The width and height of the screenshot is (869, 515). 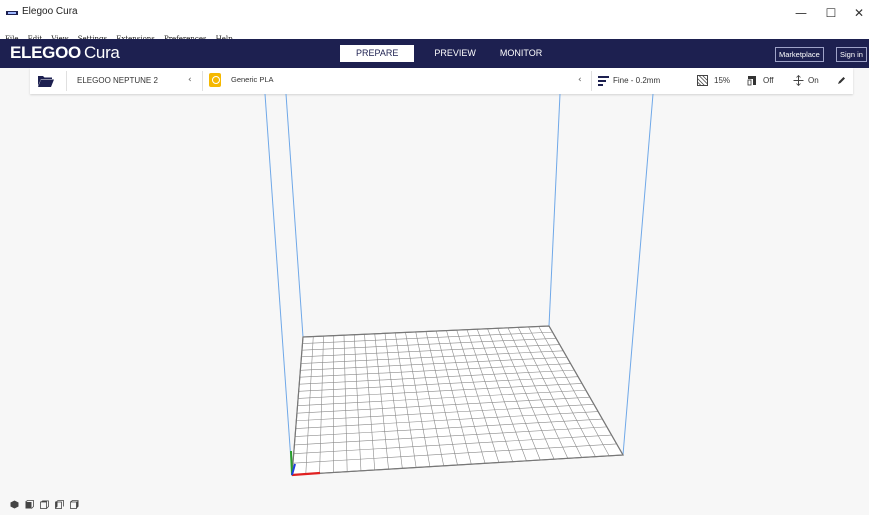 What do you see at coordinates (215, 80) in the screenshot?
I see `material-spool-icon` at bounding box center [215, 80].